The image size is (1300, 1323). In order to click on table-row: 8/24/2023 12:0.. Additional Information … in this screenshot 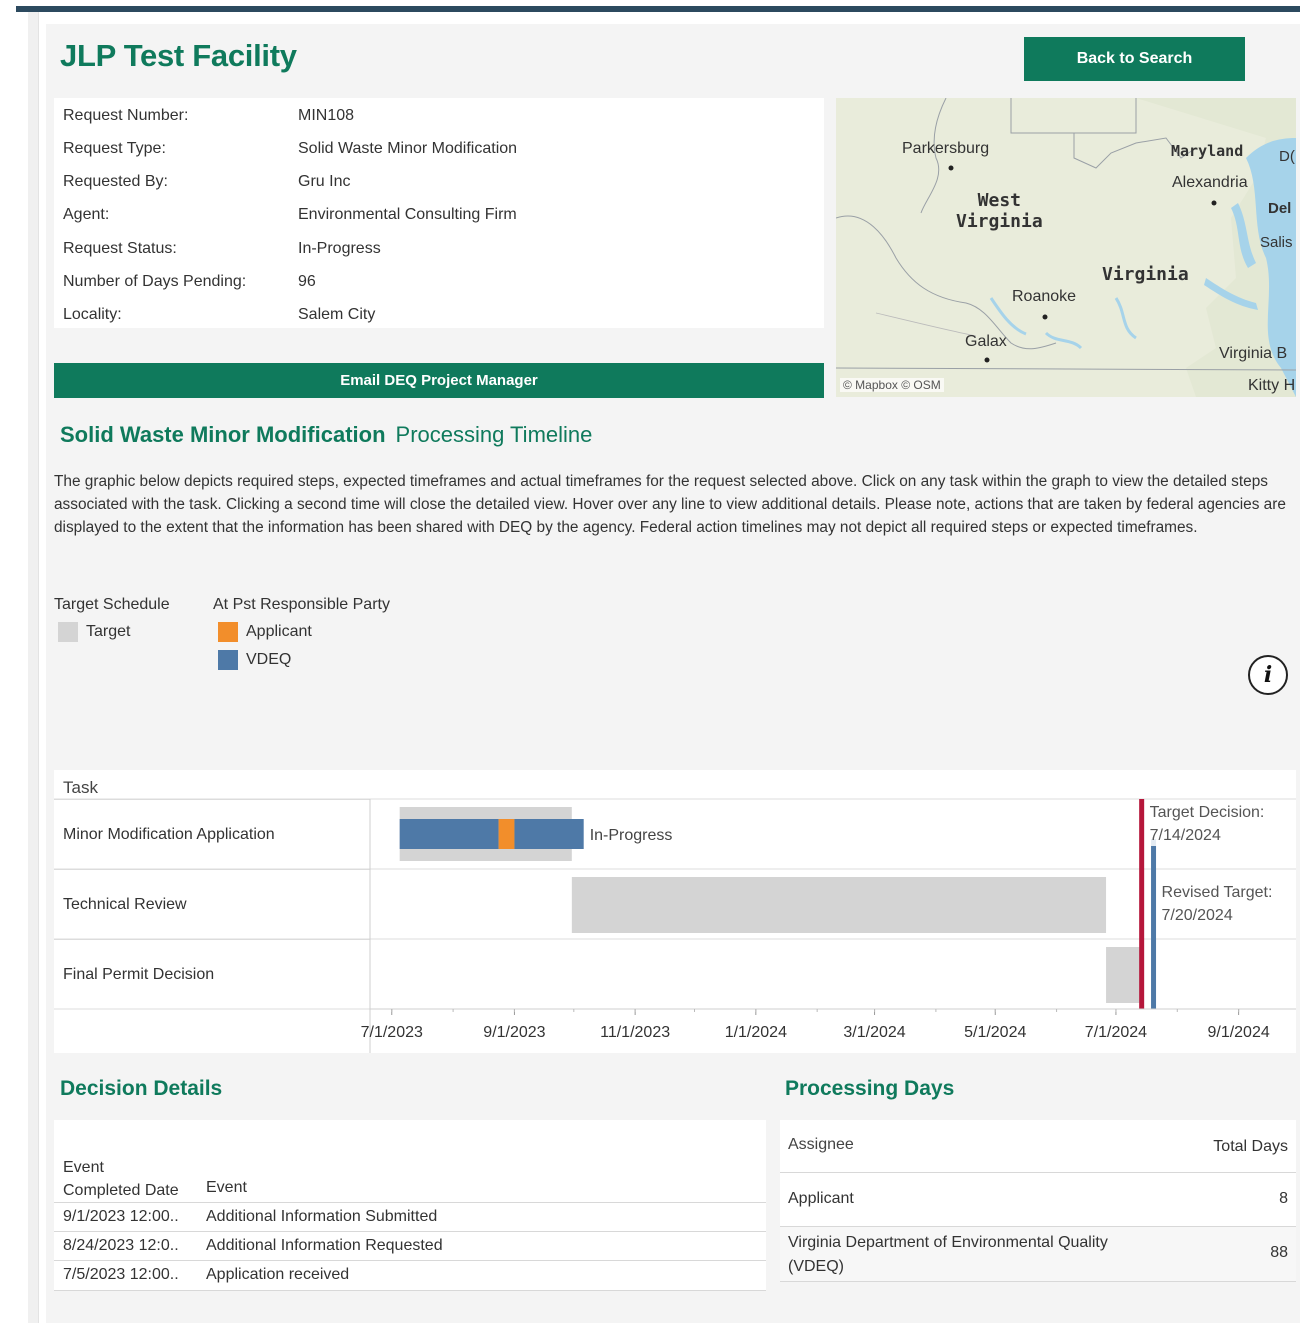, I will do `click(410, 1246)`.